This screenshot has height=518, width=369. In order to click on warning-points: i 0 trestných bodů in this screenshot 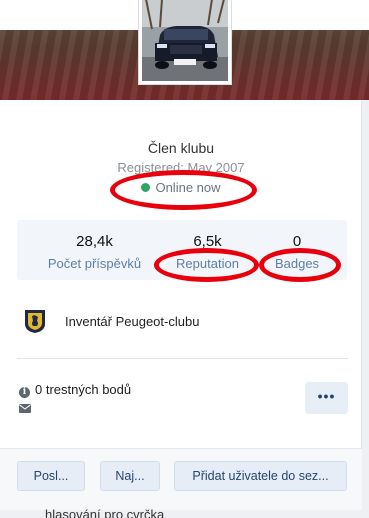, I will do `click(75, 390)`.